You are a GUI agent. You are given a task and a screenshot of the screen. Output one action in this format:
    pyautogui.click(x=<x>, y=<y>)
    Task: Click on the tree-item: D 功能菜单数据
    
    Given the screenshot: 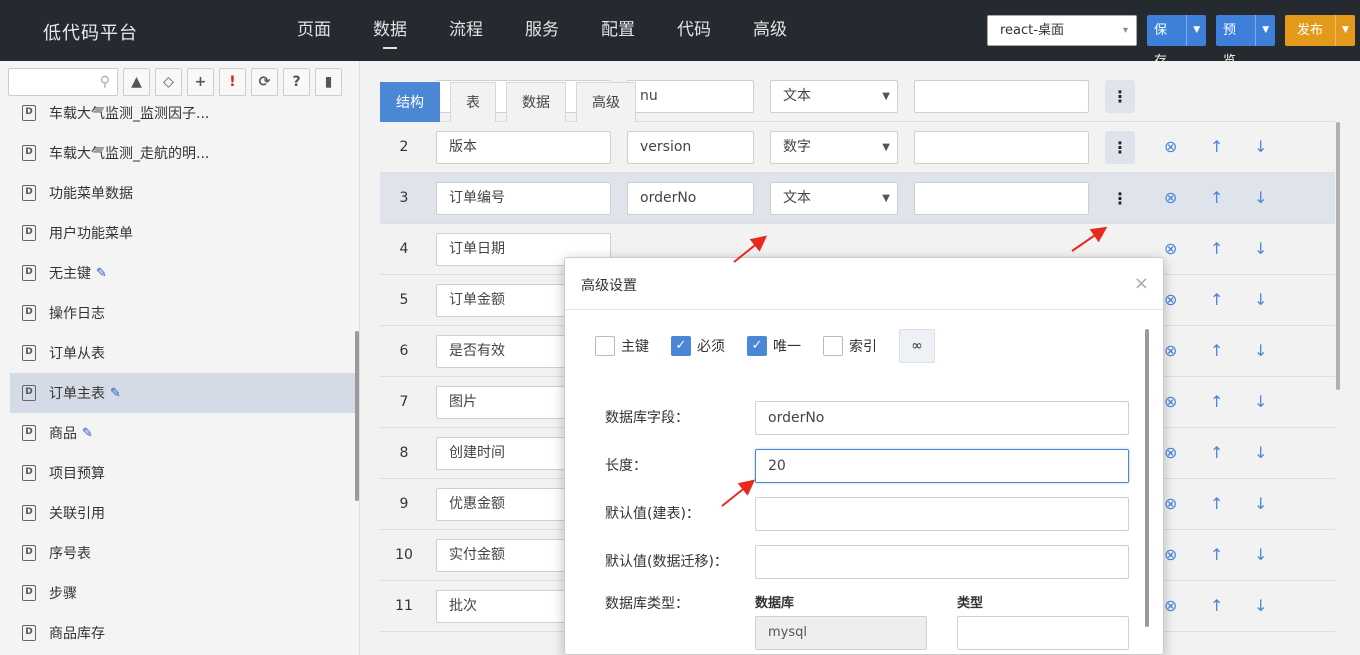 What is the action you would take?
    pyautogui.click(x=182, y=193)
    